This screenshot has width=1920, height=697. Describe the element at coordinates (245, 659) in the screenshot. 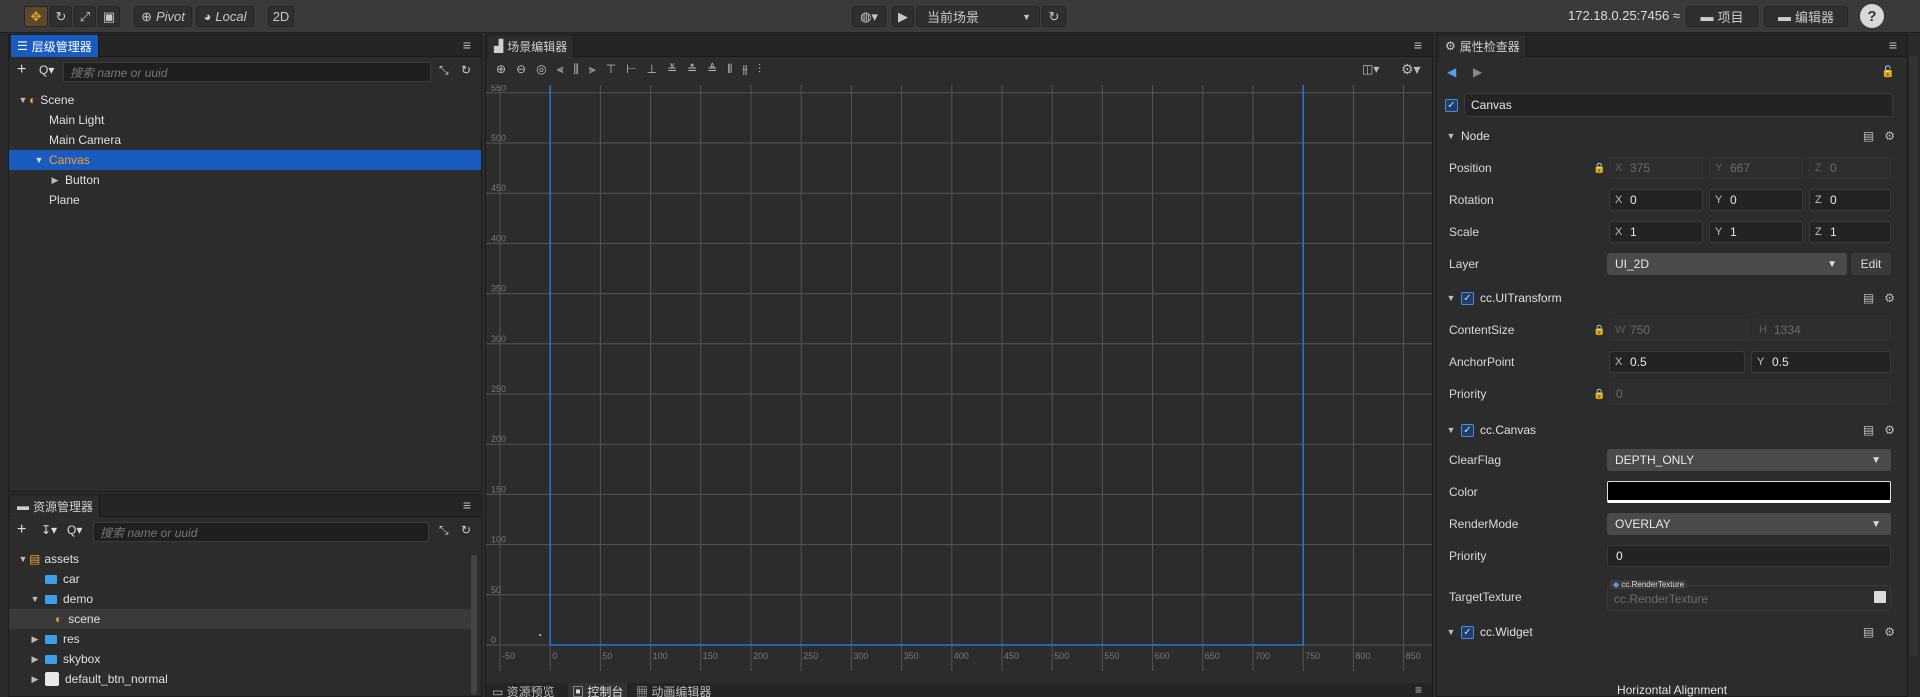

I see `tree-item-skybox: ▶ skybox` at that location.